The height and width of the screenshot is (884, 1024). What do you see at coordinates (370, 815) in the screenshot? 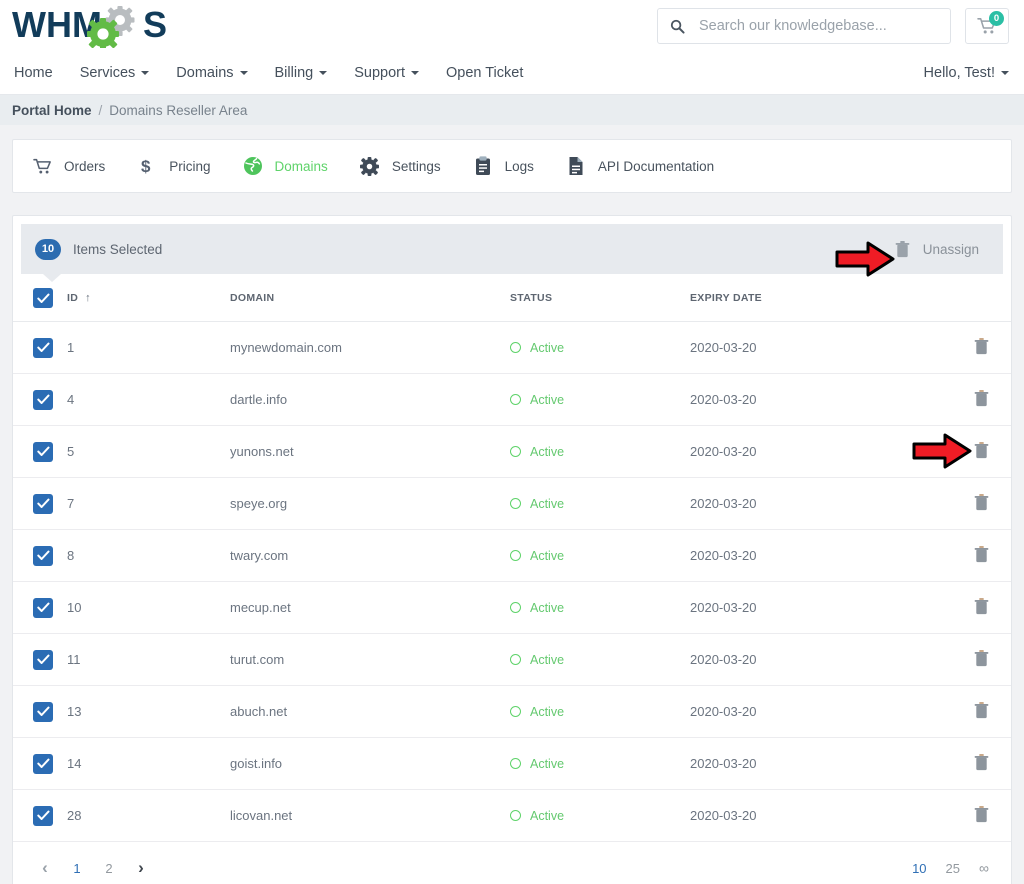
I see `cell-domain: licovan.net` at bounding box center [370, 815].